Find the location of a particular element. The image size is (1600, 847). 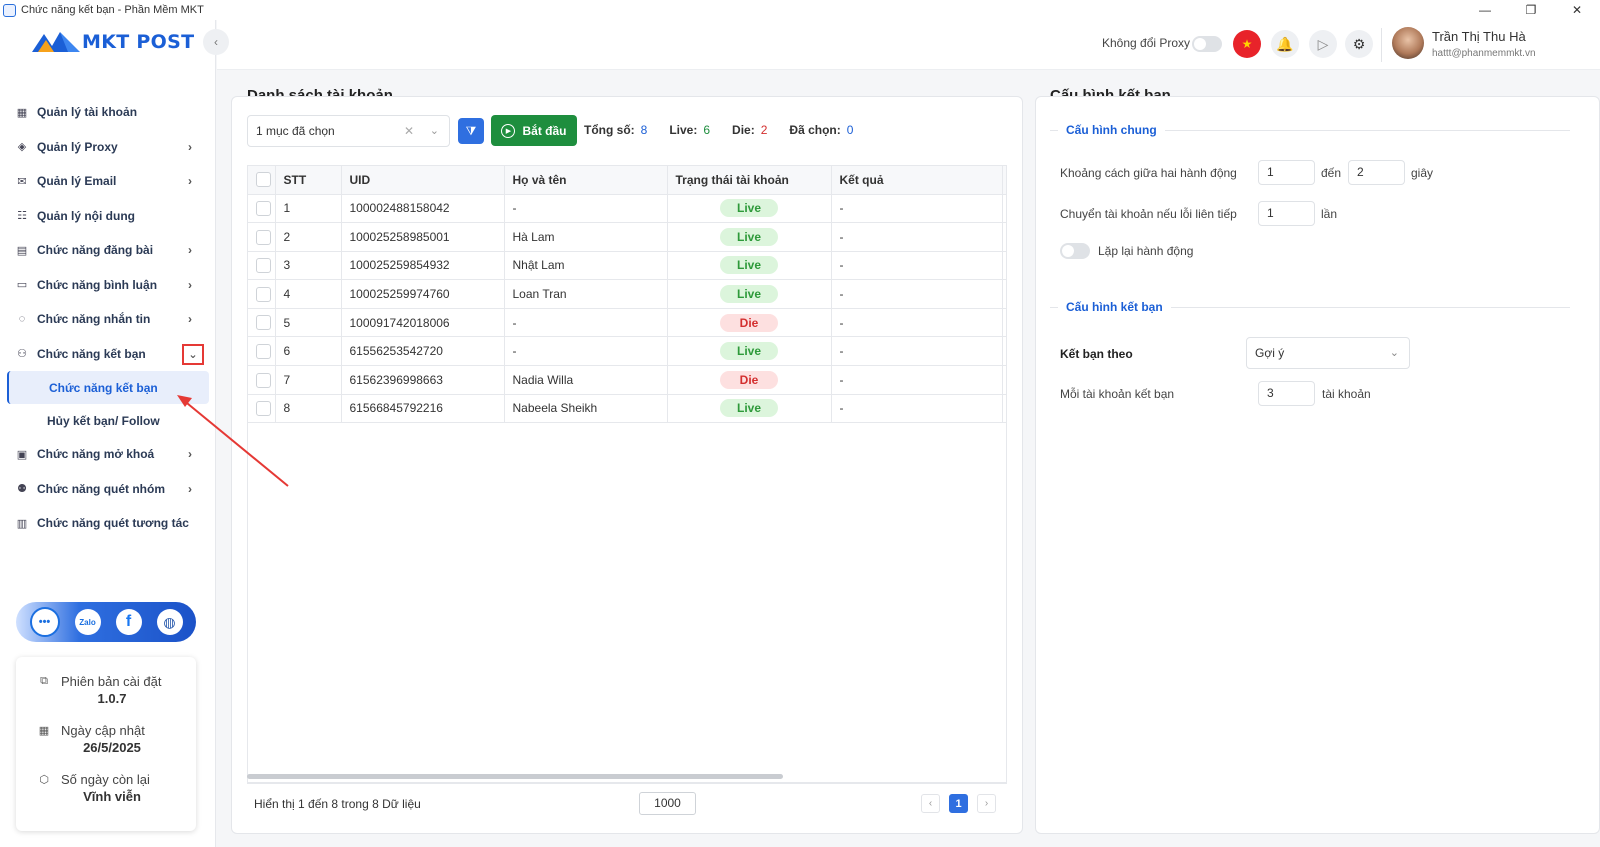

switch-account-input: 1 is located at coordinates (1286, 213).